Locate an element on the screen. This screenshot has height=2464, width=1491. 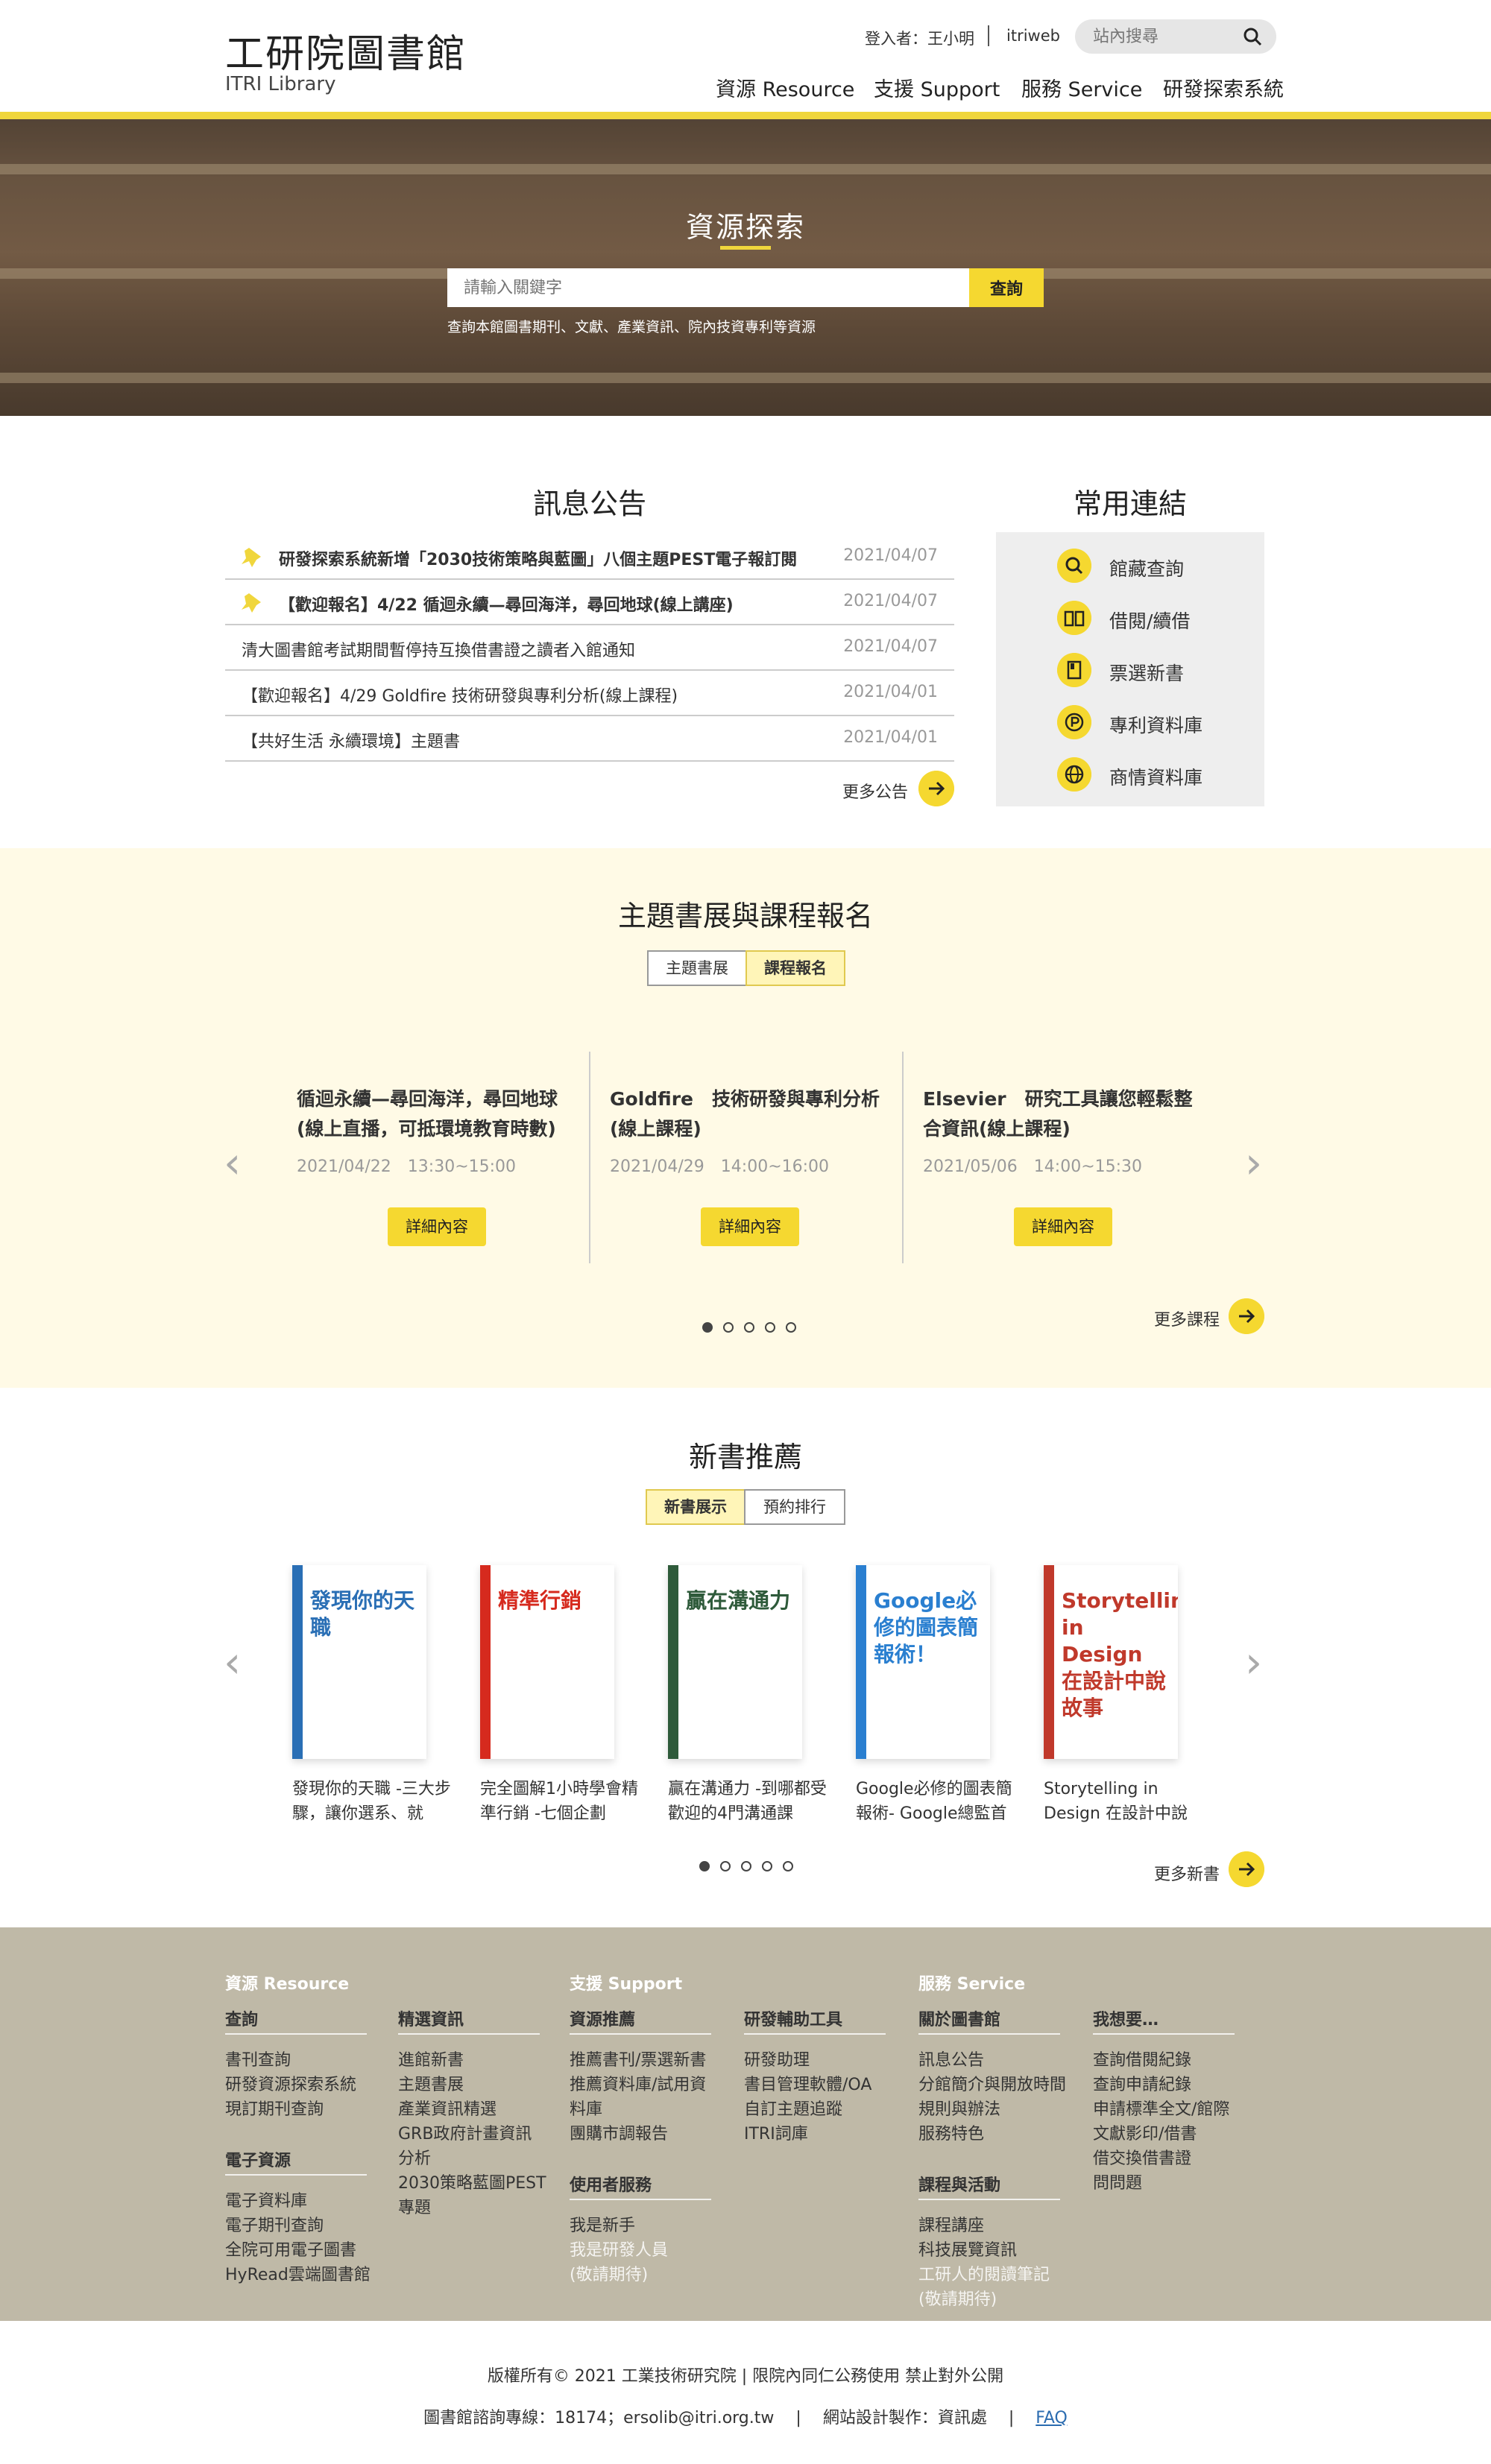
book-cover: 精準行銷 is located at coordinates (547, 1662).